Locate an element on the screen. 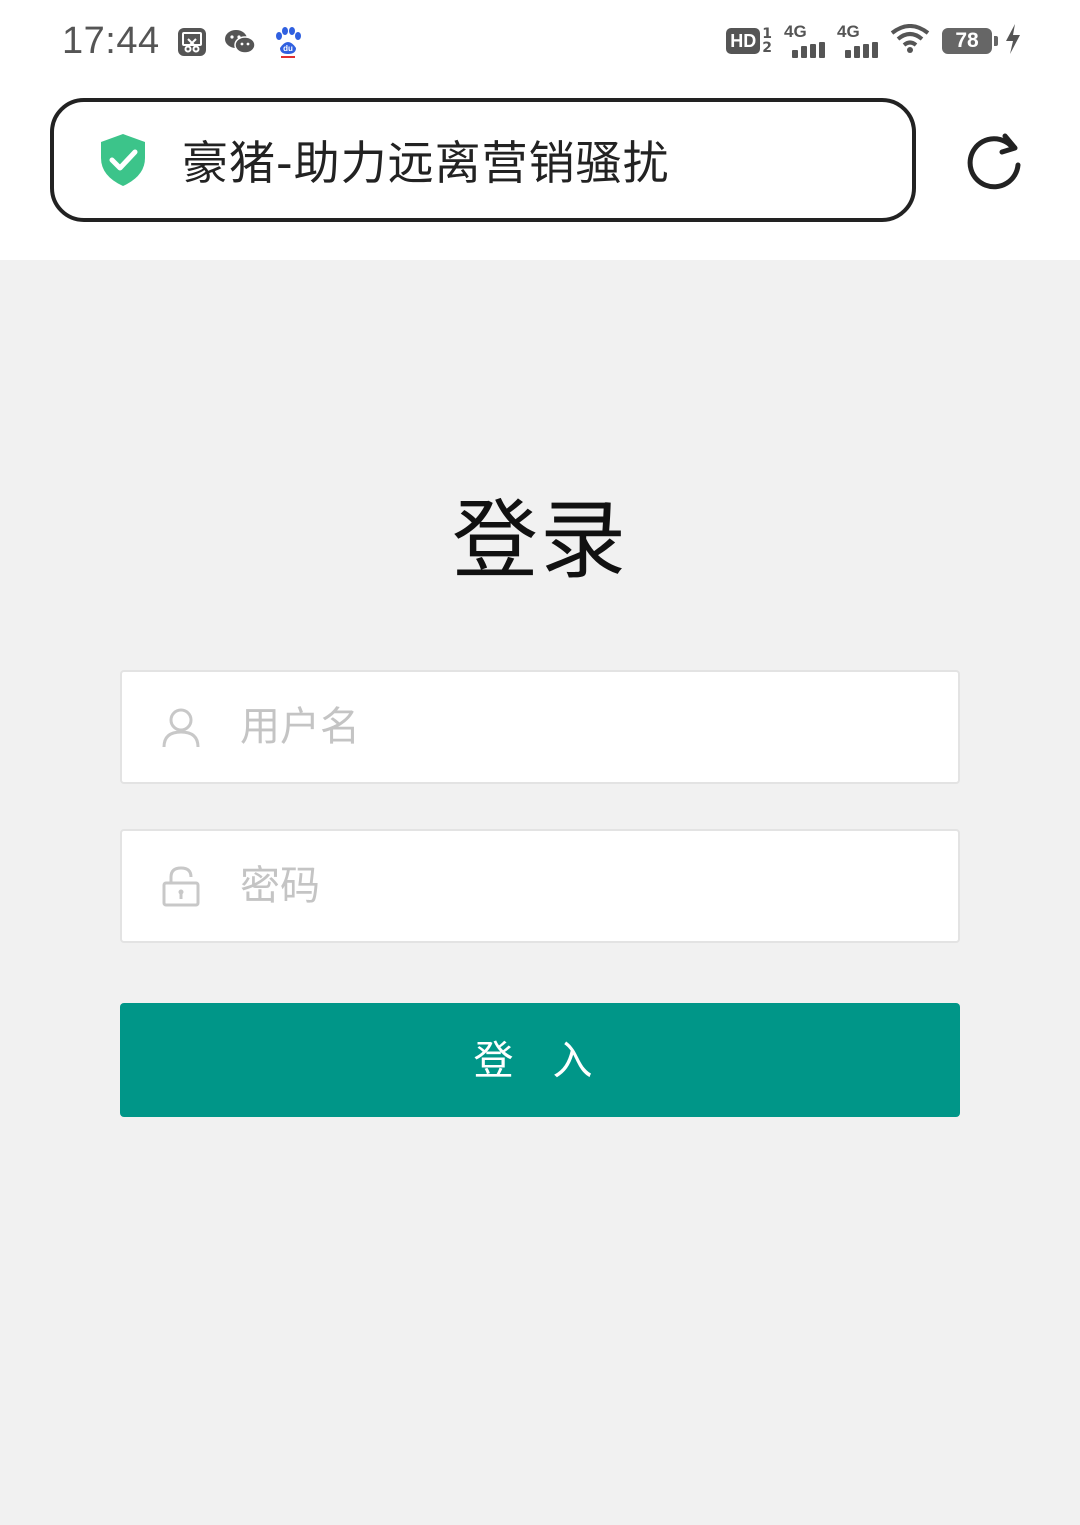 This screenshot has height=1525, width=1080. battery-icon: 78 is located at coordinates (970, 41).